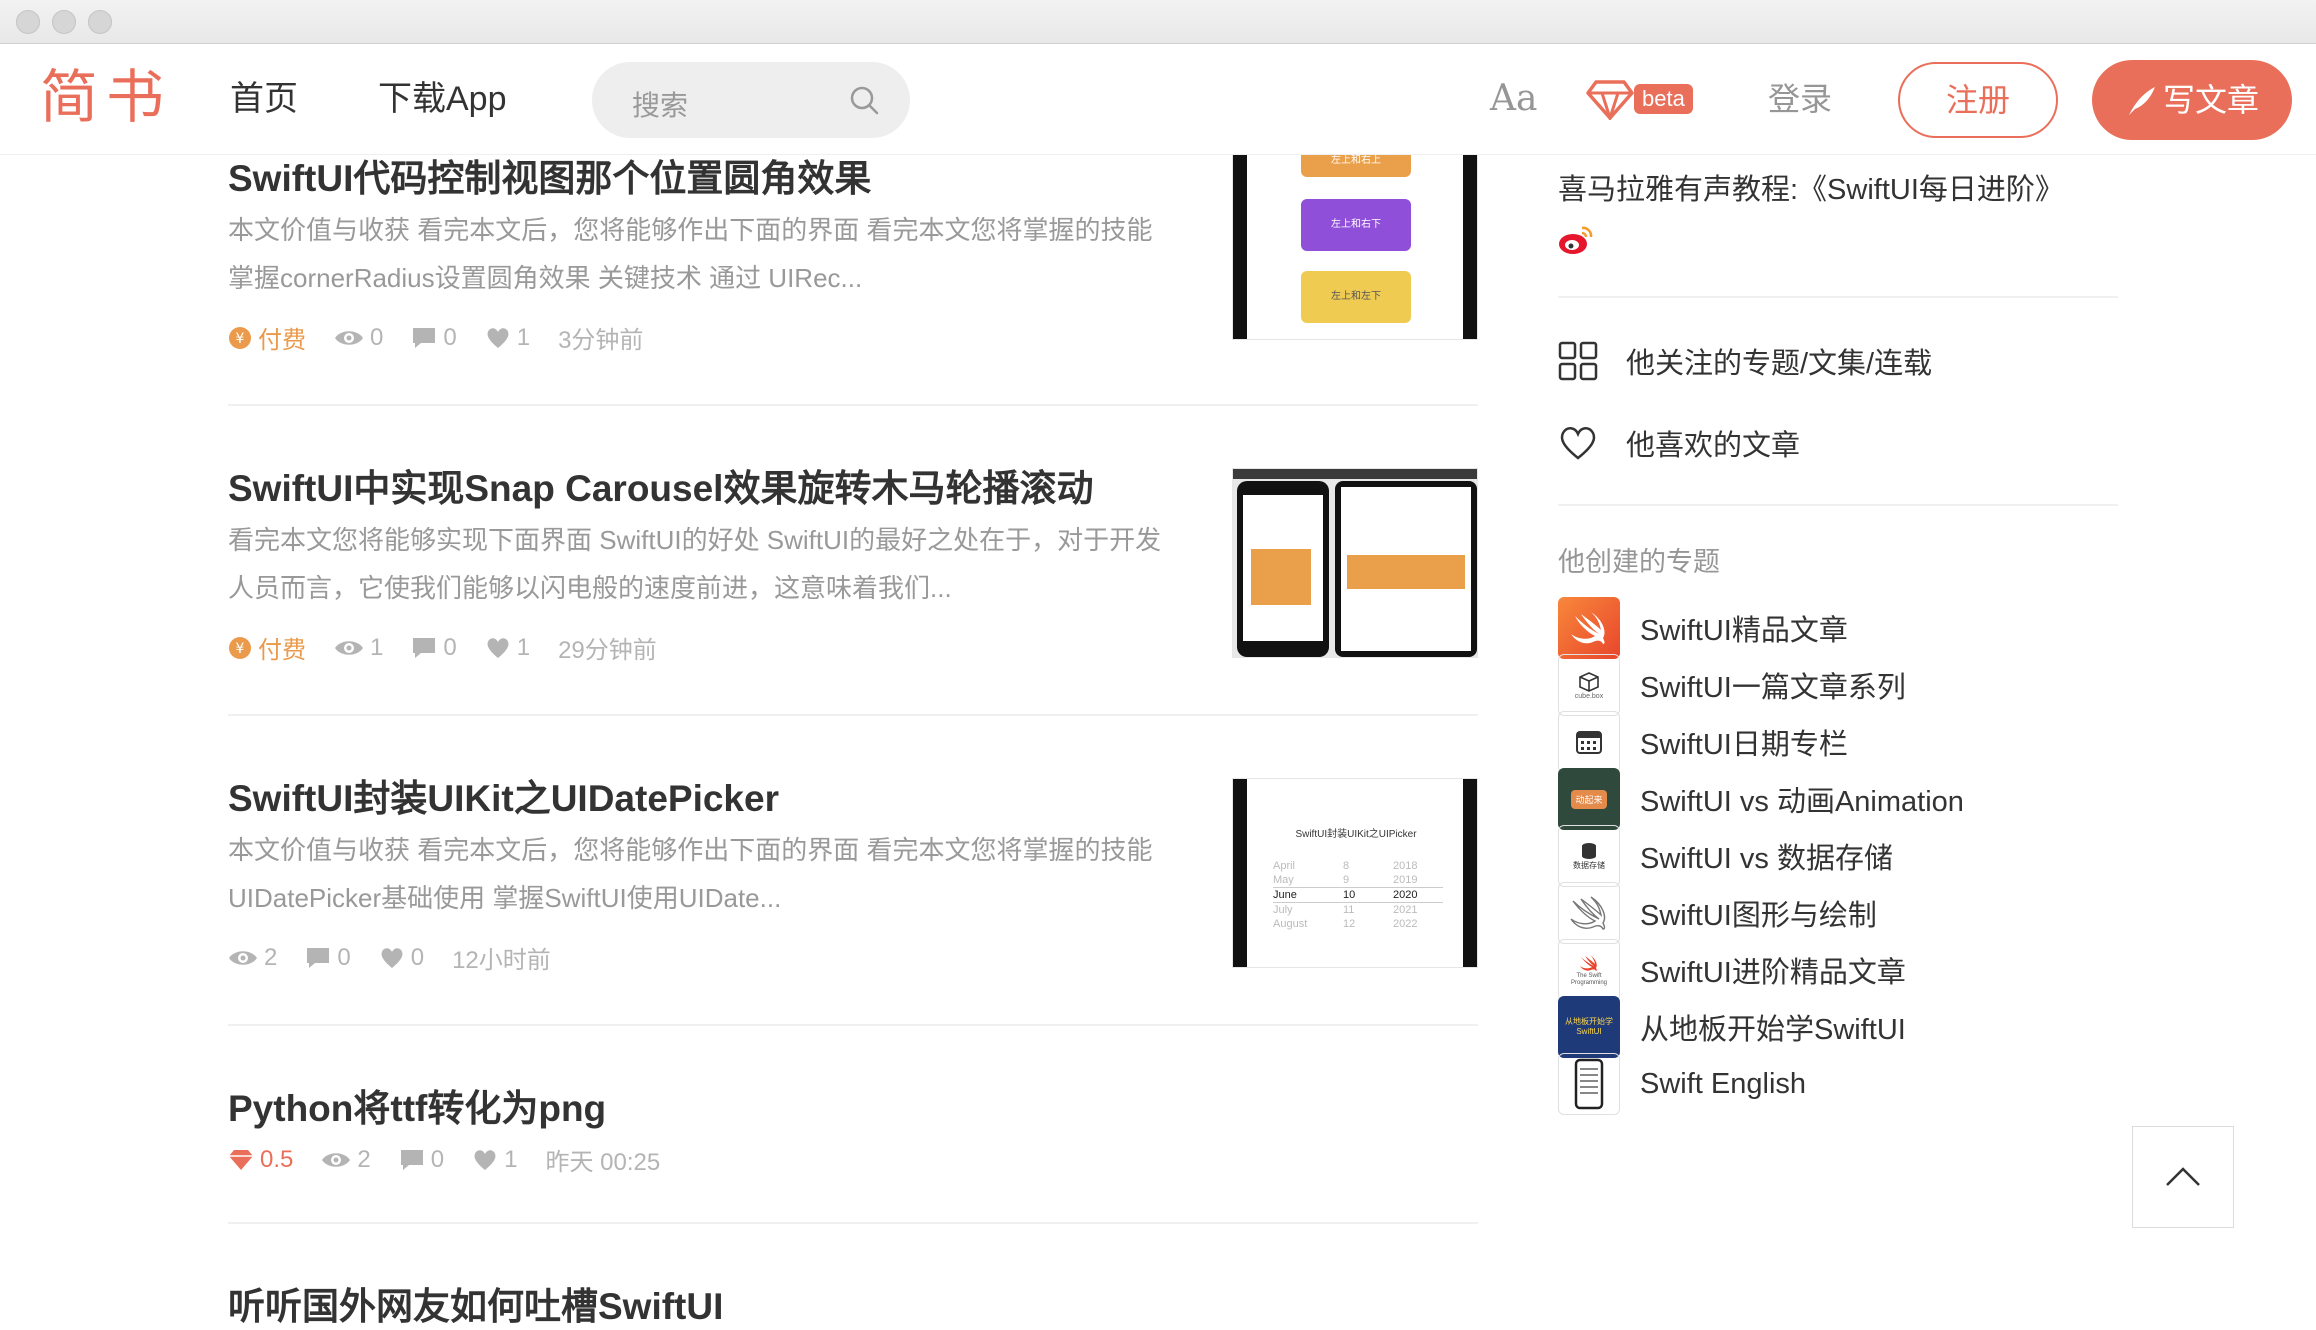 Image resolution: width=2316 pixels, height=1330 pixels. I want to click on window-close-button, so click(28, 22).